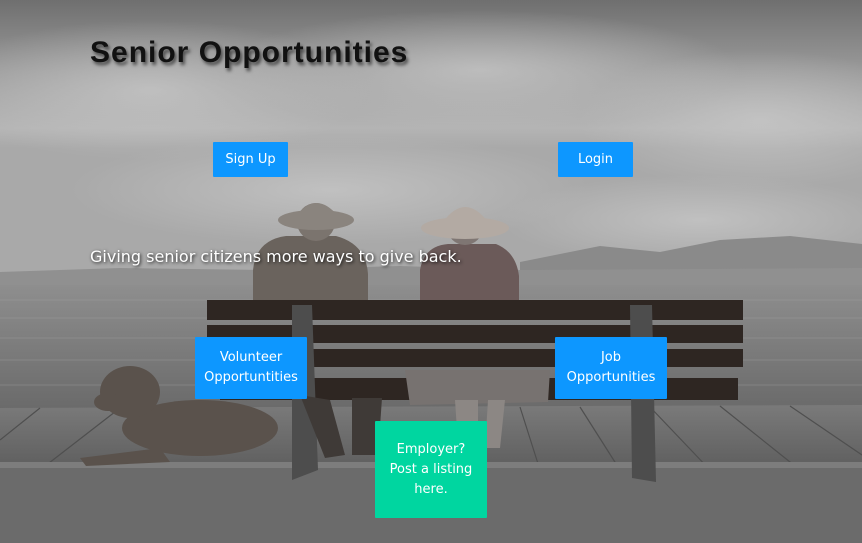 This screenshot has width=862, height=543. Describe the element at coordinates (431, 469) in the screenshot. I see `employer-post-listing-button: Employer? Post a listing here.` at that location.